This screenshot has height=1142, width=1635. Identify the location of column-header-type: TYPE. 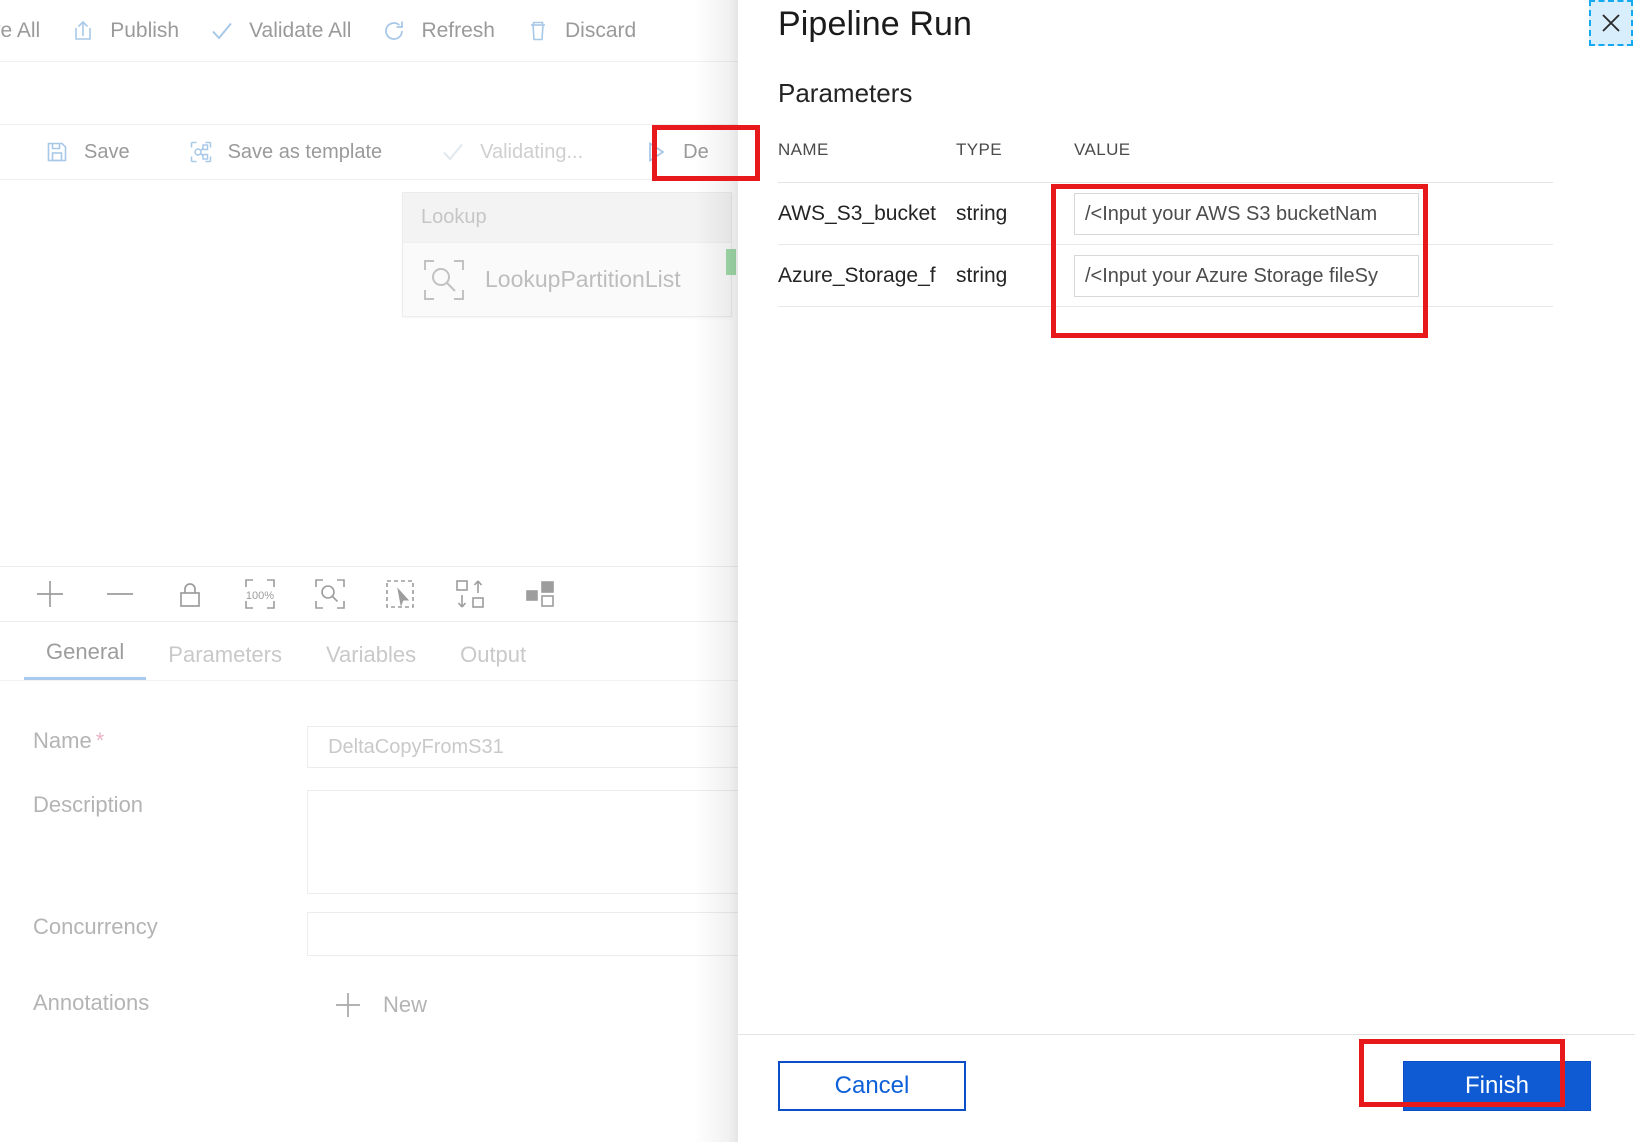
(1015, 161).